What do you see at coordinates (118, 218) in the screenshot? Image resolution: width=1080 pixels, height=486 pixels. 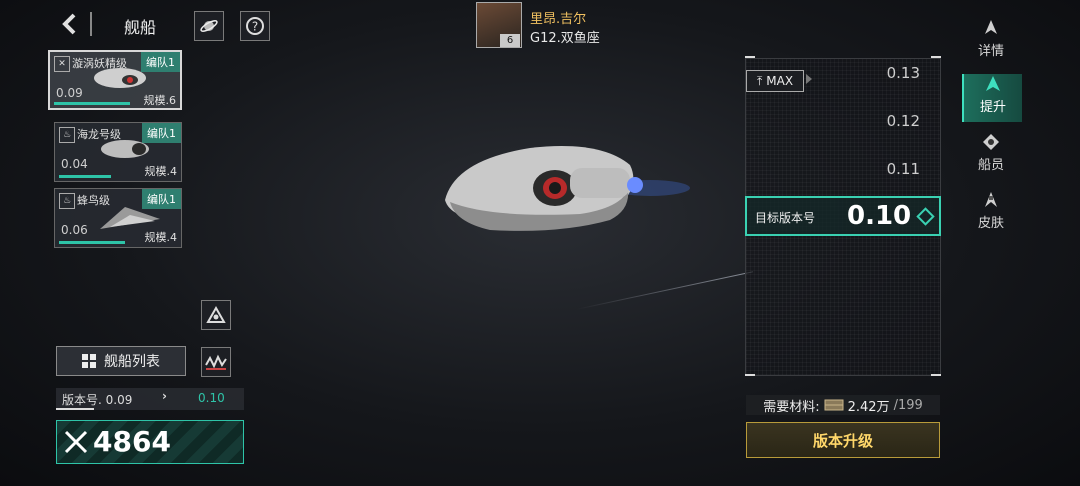 I see `ship-card: ♨ 蜂鸟级 编队1 0.06 规模.4` at bounding box center [118, 218].